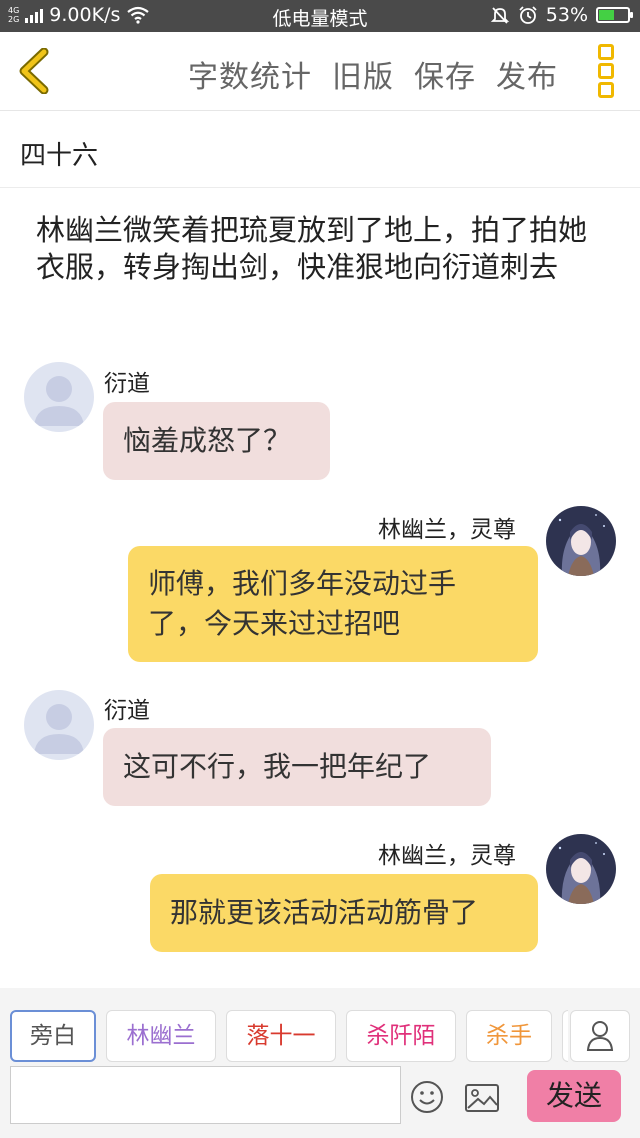 The width and height of the screenshot is (640, 1138). What do you see at coordinates (527, 74) in the screenshot?
I see `publish-button: 发布` at bounding box center [527, 74].